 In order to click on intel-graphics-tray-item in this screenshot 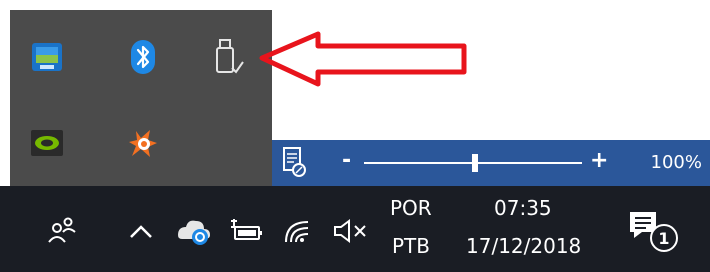, I will do `click(47, 57)`.